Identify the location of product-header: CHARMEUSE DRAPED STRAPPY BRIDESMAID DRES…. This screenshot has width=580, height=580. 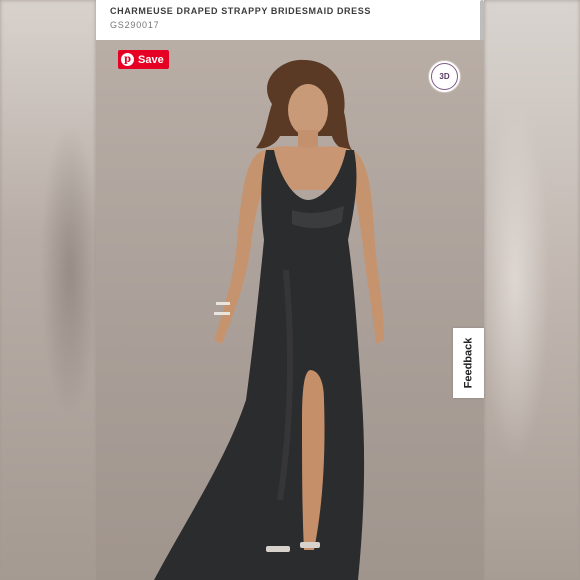
(290, 20).